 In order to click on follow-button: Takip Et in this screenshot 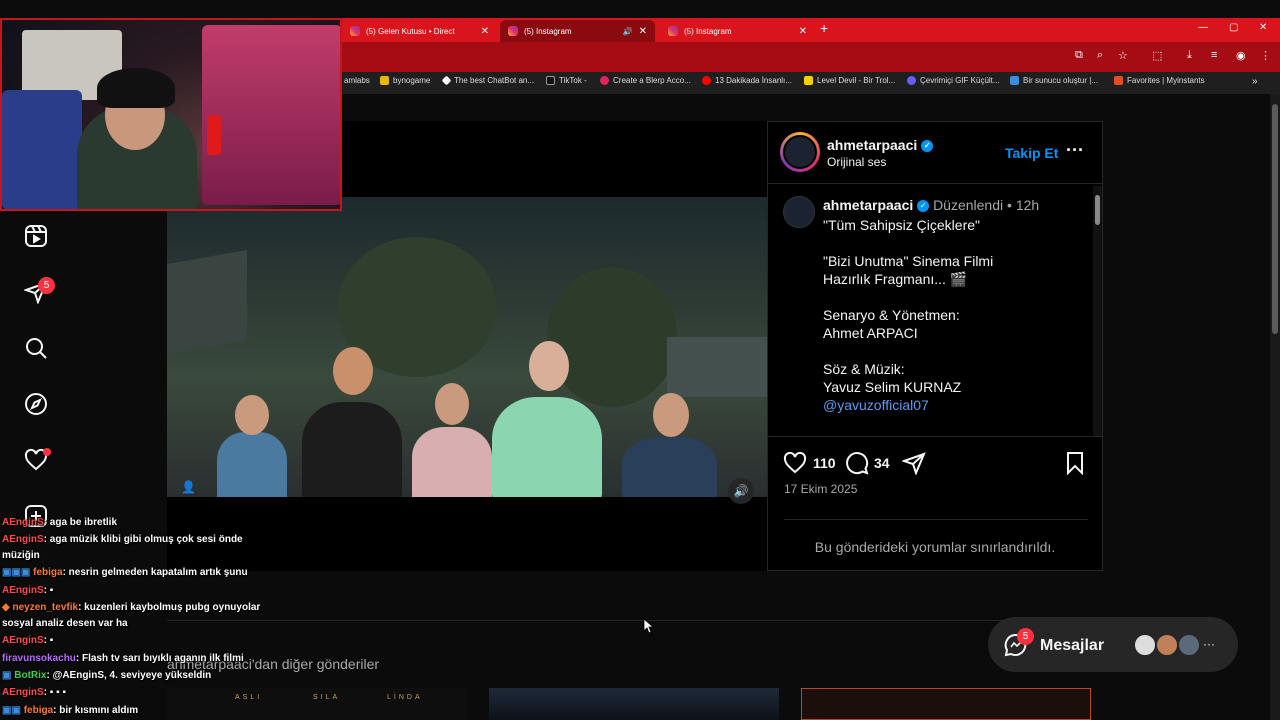, I will do `click(1031, 153)`.